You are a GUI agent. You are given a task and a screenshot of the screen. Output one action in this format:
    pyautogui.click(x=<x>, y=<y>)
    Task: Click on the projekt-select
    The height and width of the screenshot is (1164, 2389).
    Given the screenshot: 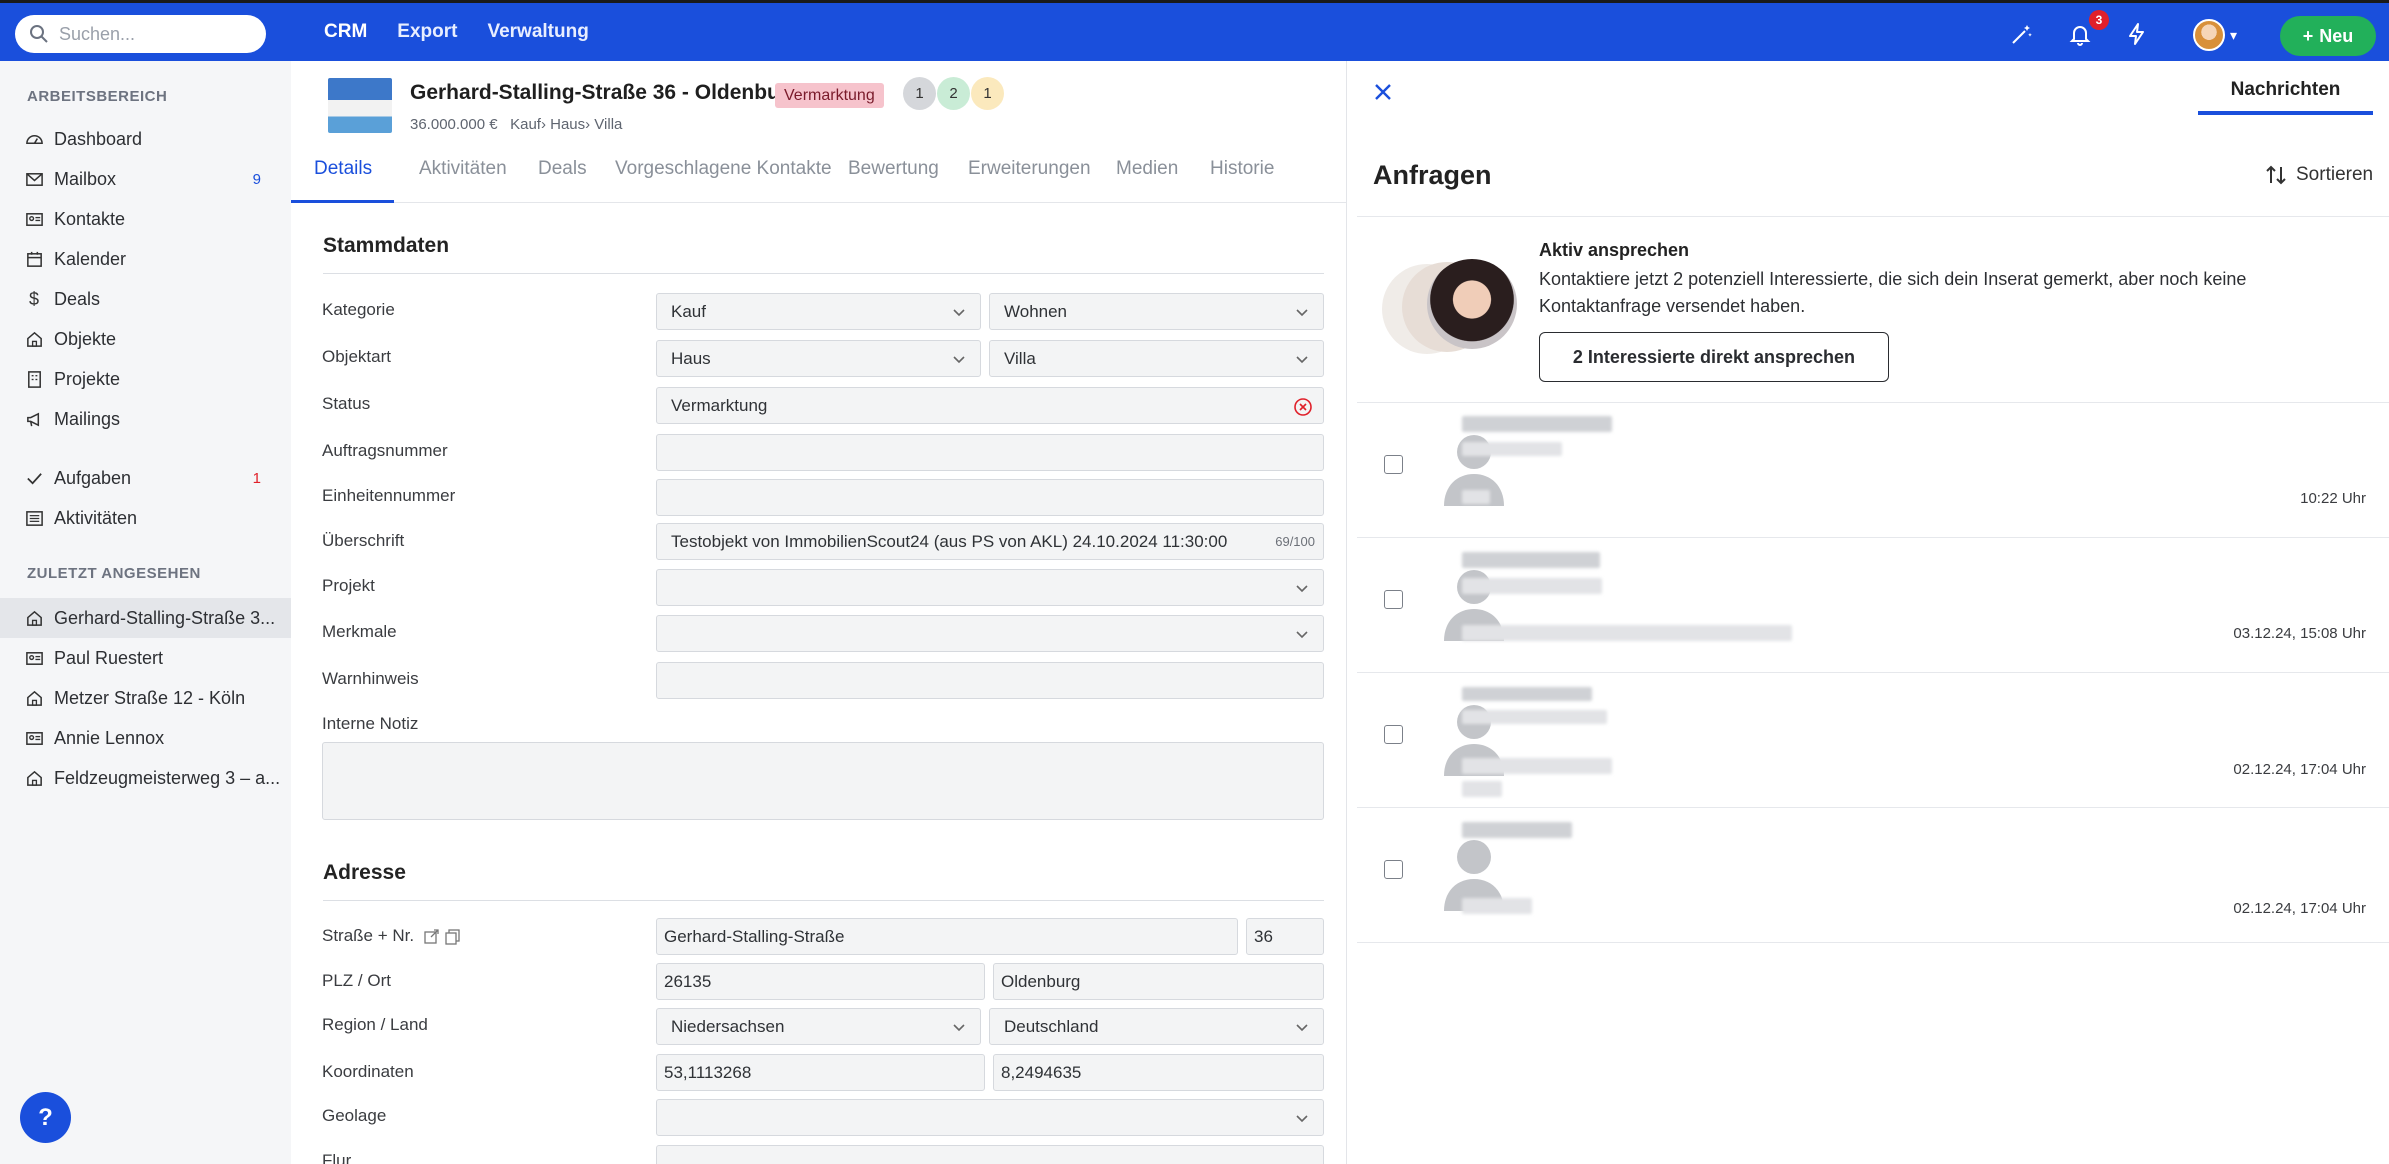 What is the action you would take?
    pyautogui.click(x=990, y=587)
    